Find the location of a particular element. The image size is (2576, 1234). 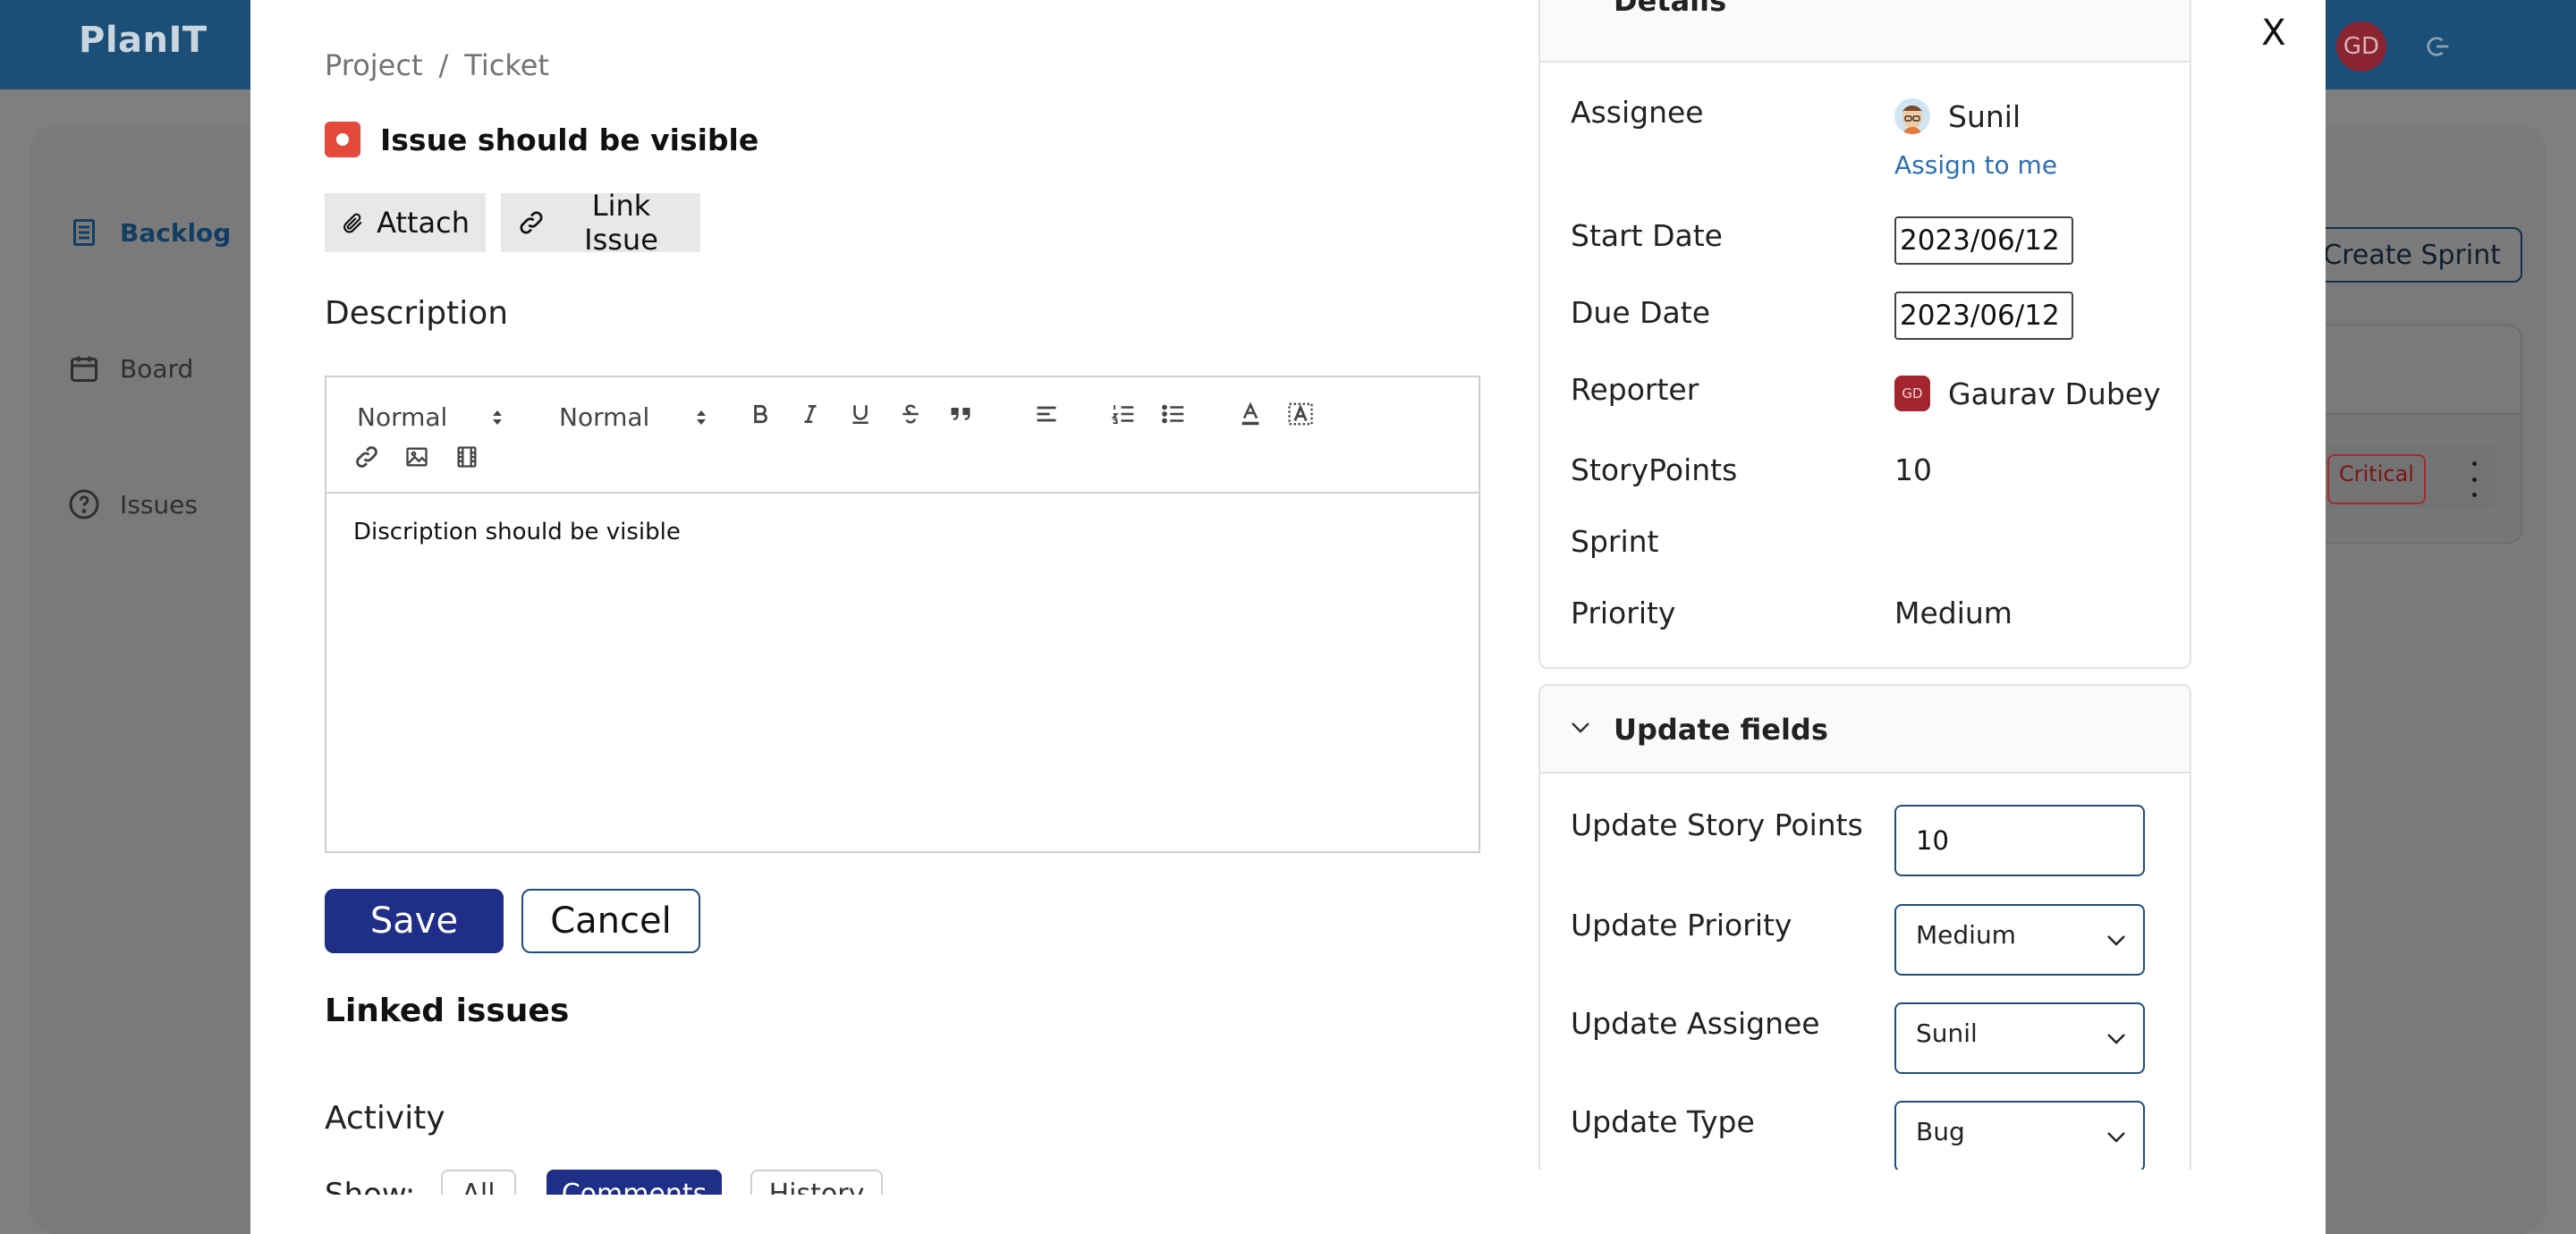

sidebar-item-issues: Issues is located at coordinates (133, 504).